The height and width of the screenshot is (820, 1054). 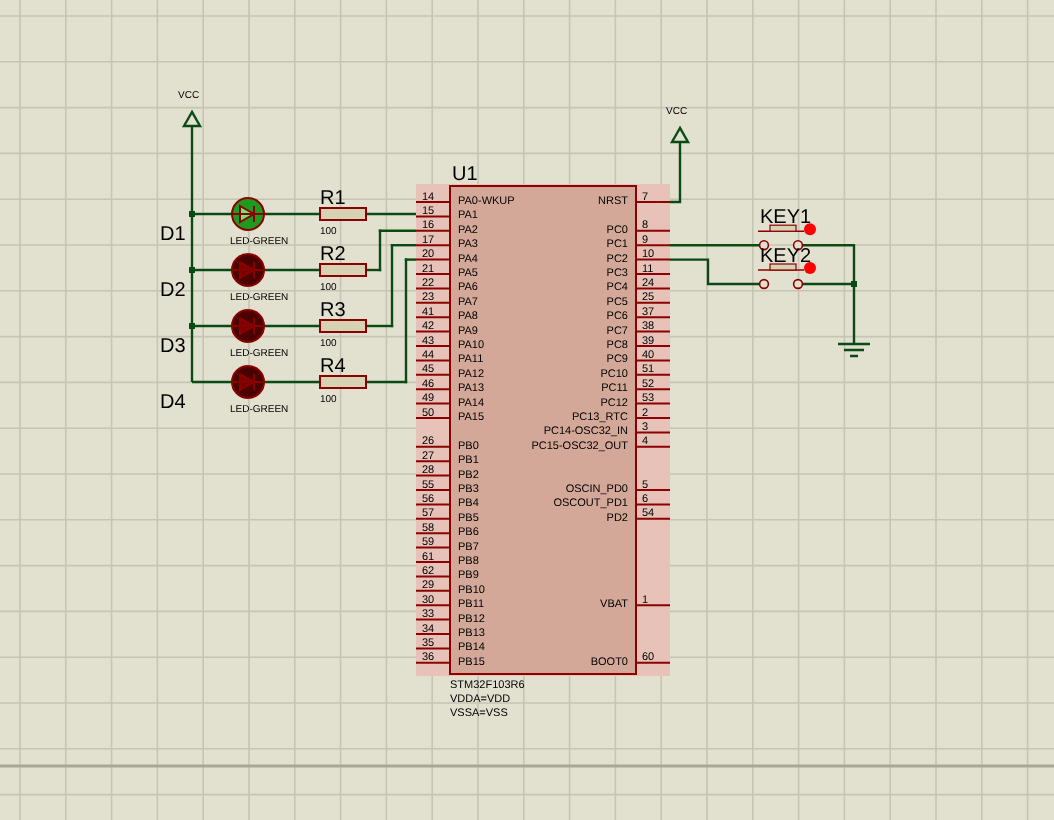 What do you see at coordinates (173, 291) in the screenshot?
I see `led-ref: D2` at bounding box center [173, 291].